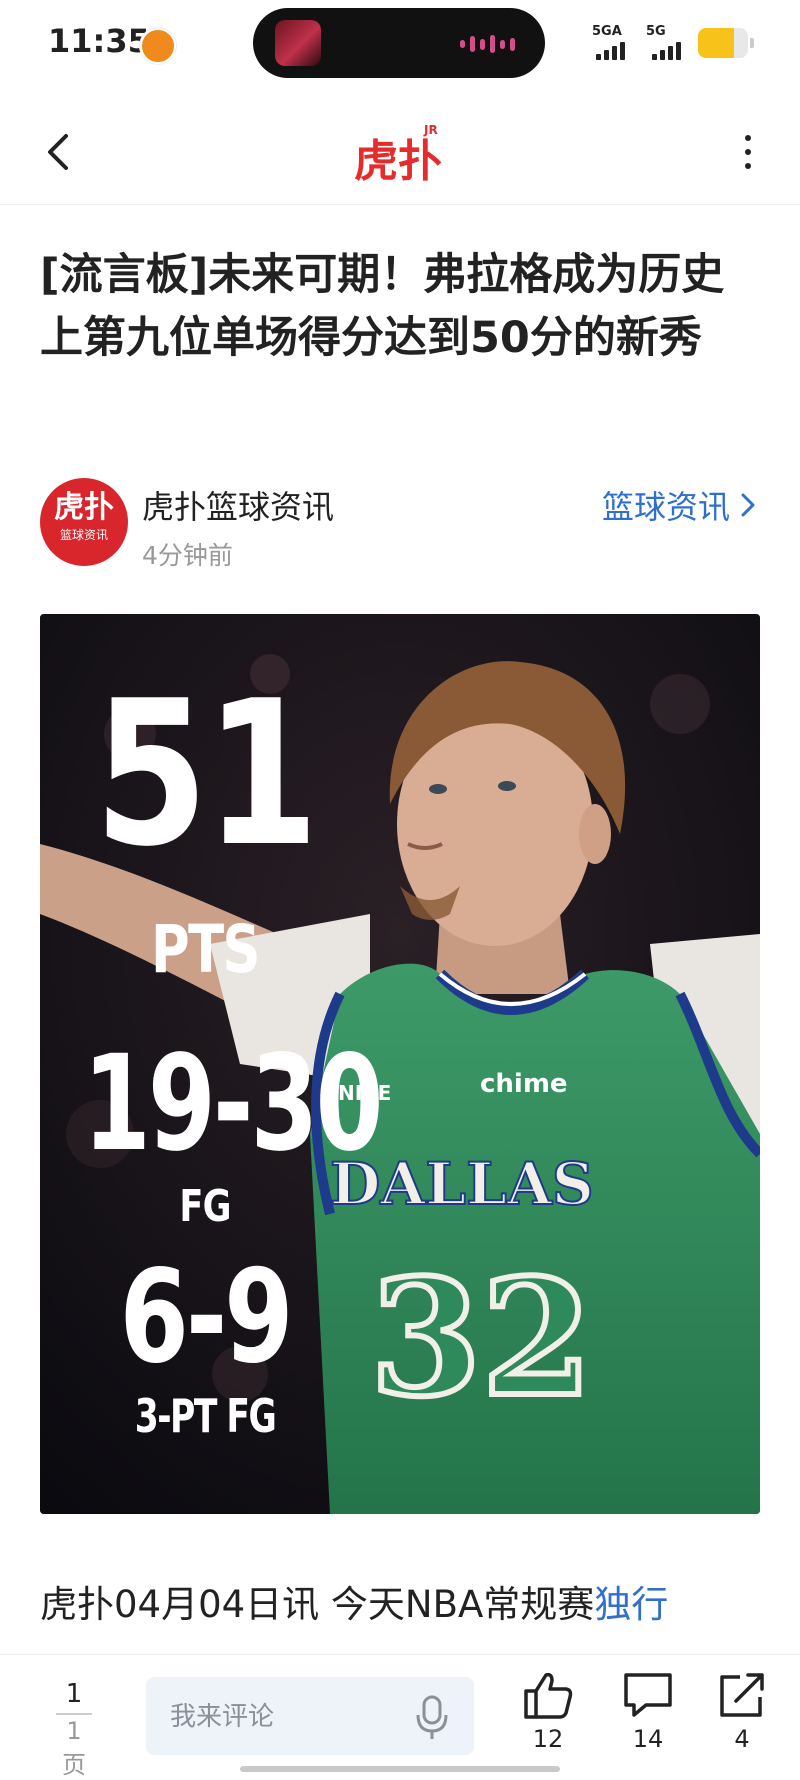 The height and width of the screenshot is (1780, 800). I want to click on author-row: 虎扑 篮球资讯 虎扑篮球资讯 4分钟前 篮球资讯, so click(400, 524).